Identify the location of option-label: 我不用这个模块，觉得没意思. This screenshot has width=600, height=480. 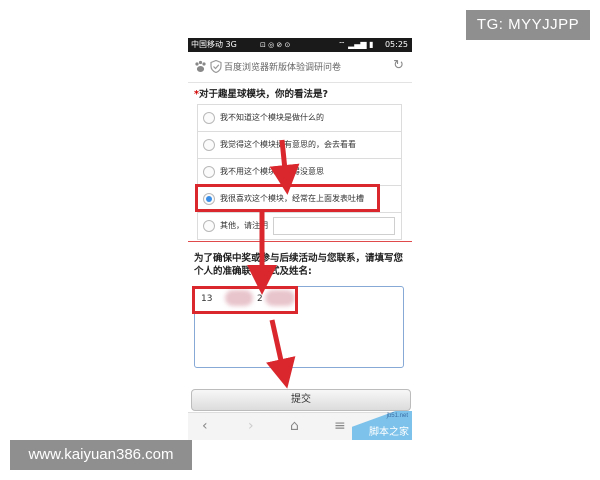
(272, 171).